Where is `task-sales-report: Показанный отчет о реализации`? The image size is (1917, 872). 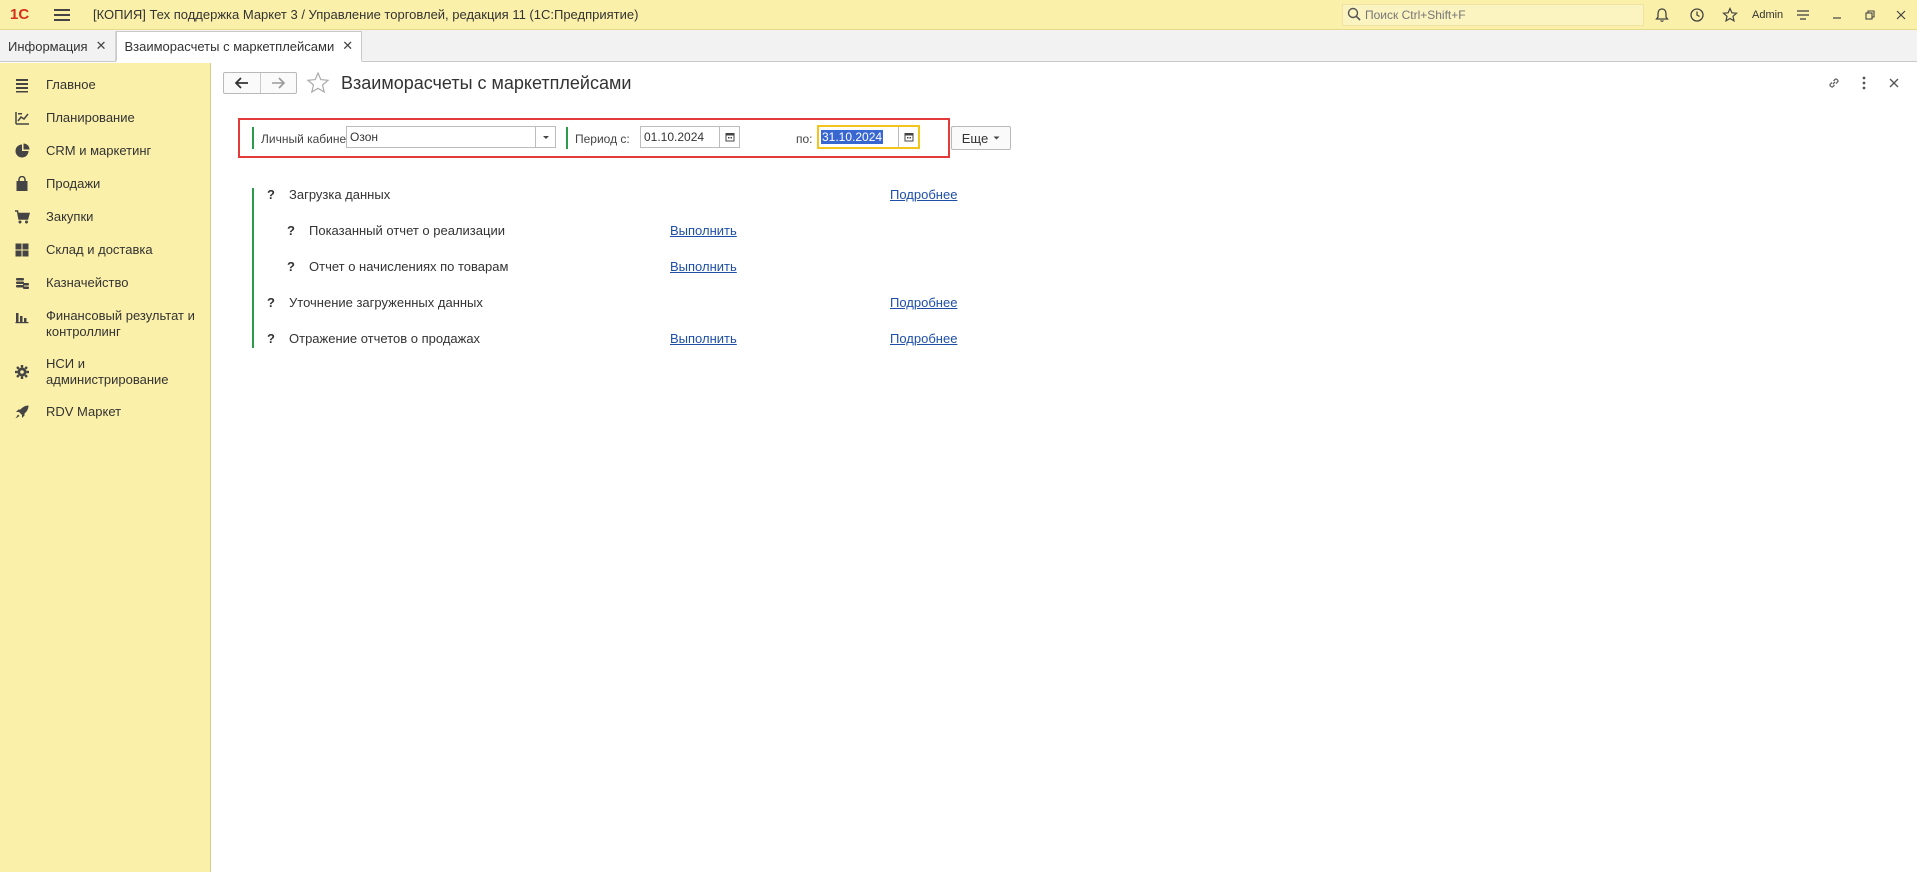 task-sales-report: Показанный отчет о реализации is located at coordinates (407, 230).